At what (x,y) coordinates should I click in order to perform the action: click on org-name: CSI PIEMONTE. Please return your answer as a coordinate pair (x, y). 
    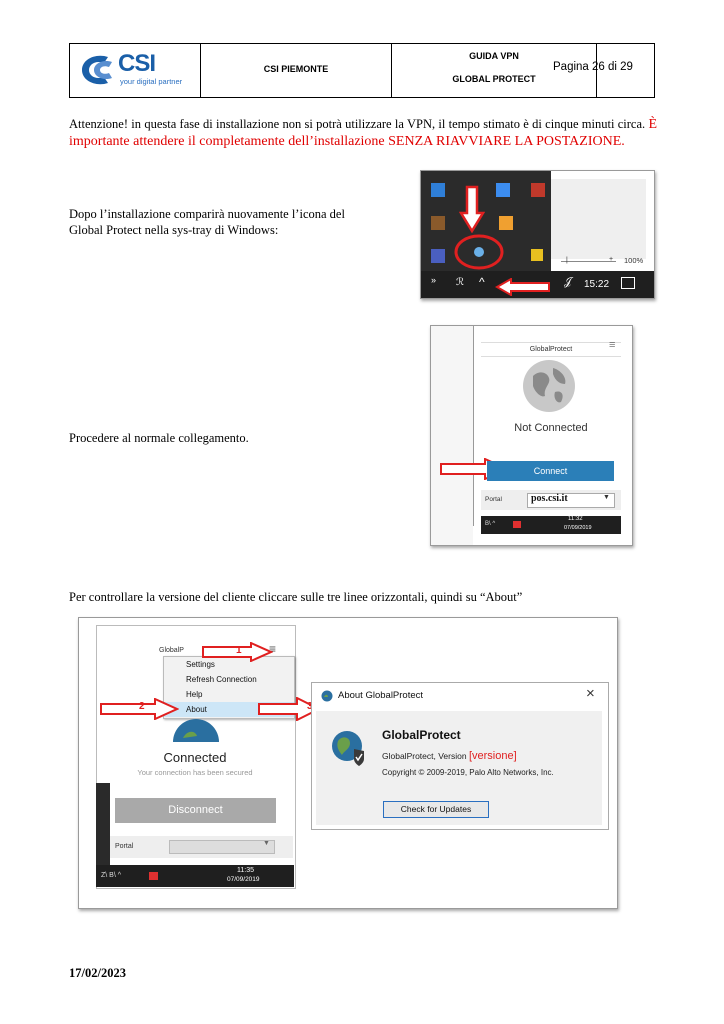
    Looking at the image, I should click on (296, 69).